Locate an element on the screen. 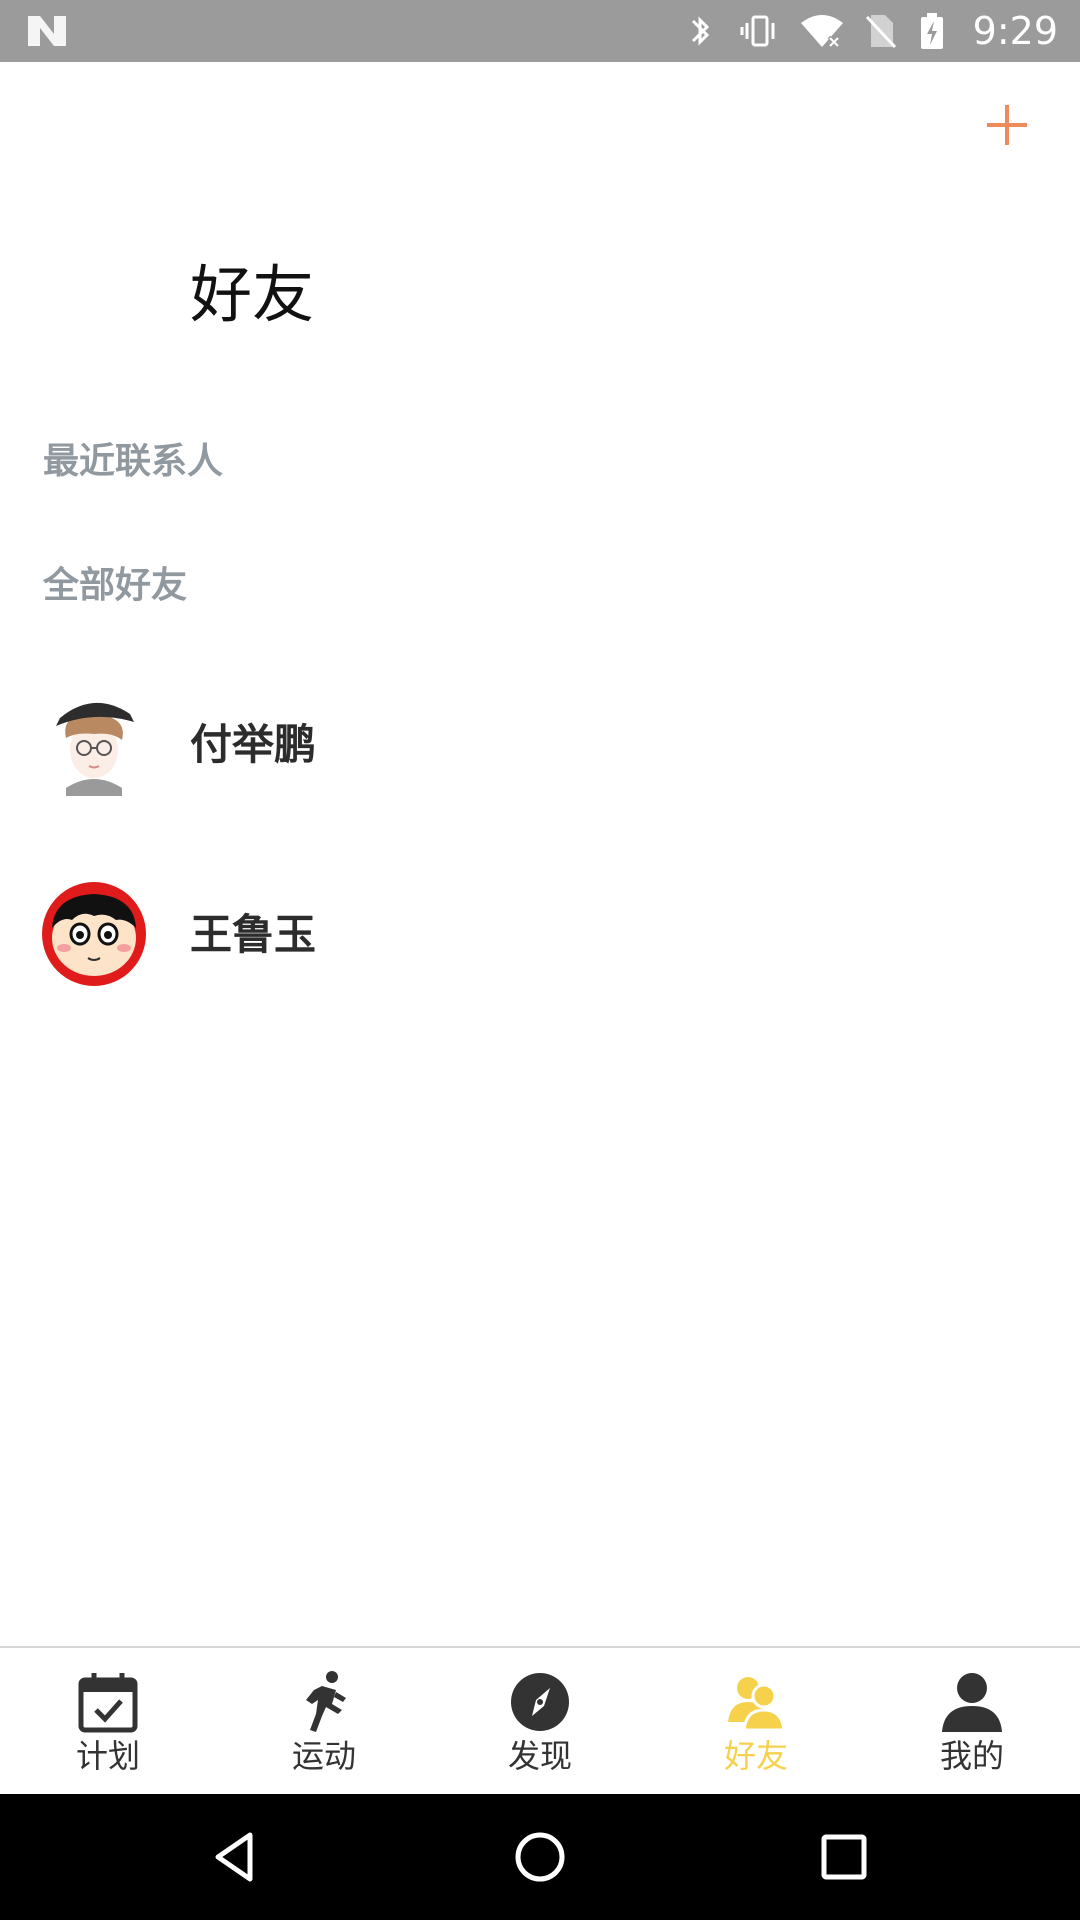  tab-label: 计划 is located at coordinates (107, 1756).